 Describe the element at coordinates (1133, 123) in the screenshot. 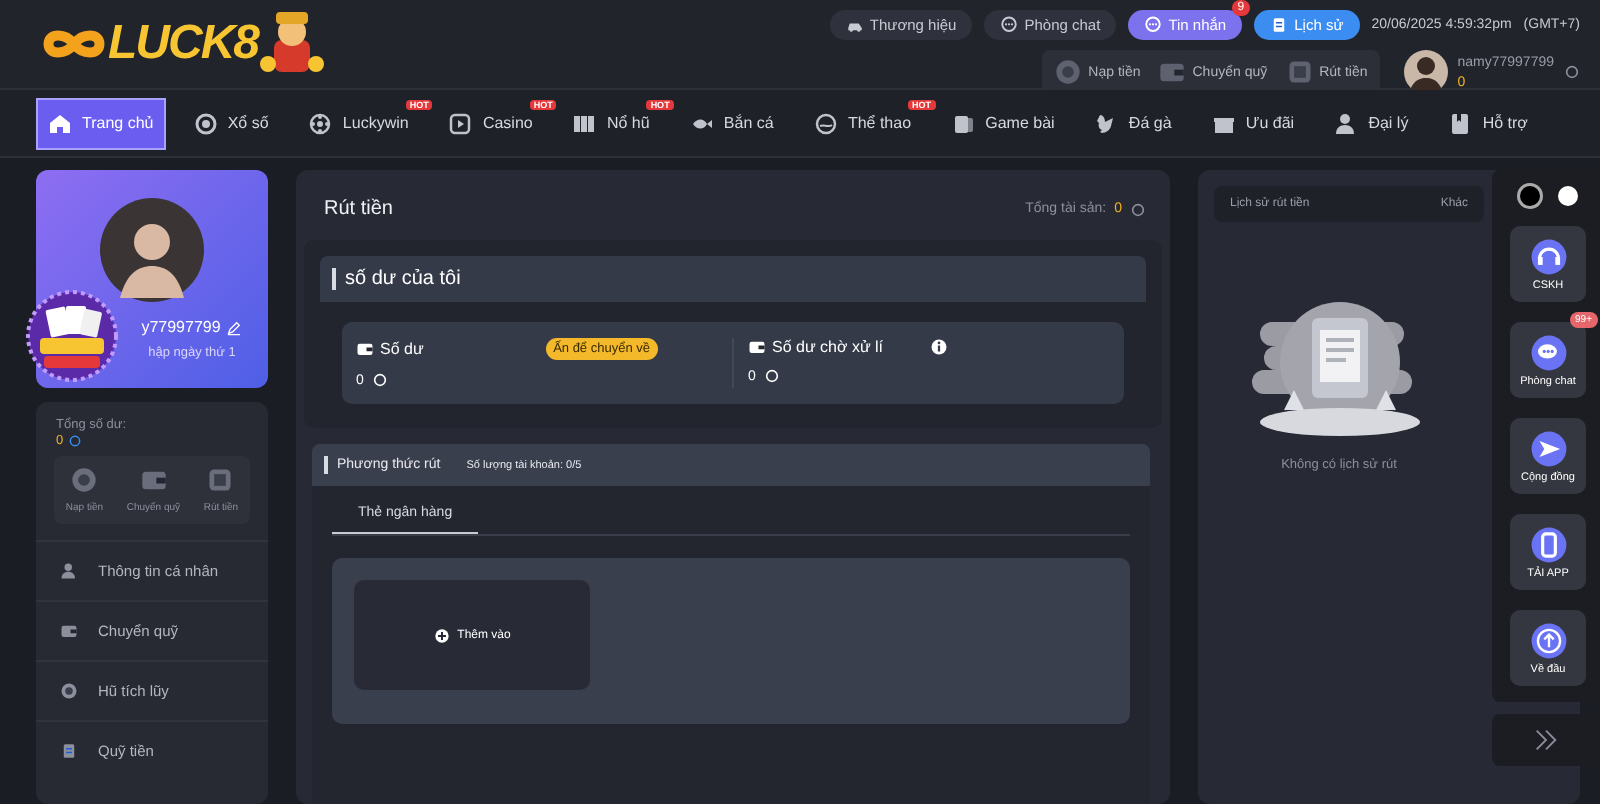

I see `nav-tab: Đá gà` at that location.